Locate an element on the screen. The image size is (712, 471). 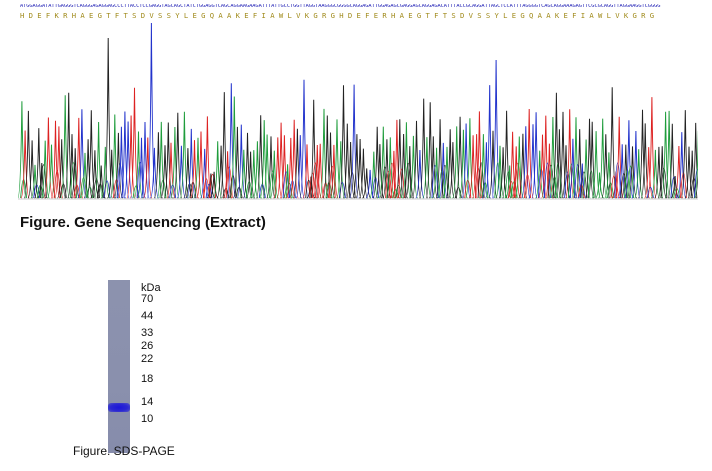
marker-14-kda: 14 is located at coordinates (147, 402).